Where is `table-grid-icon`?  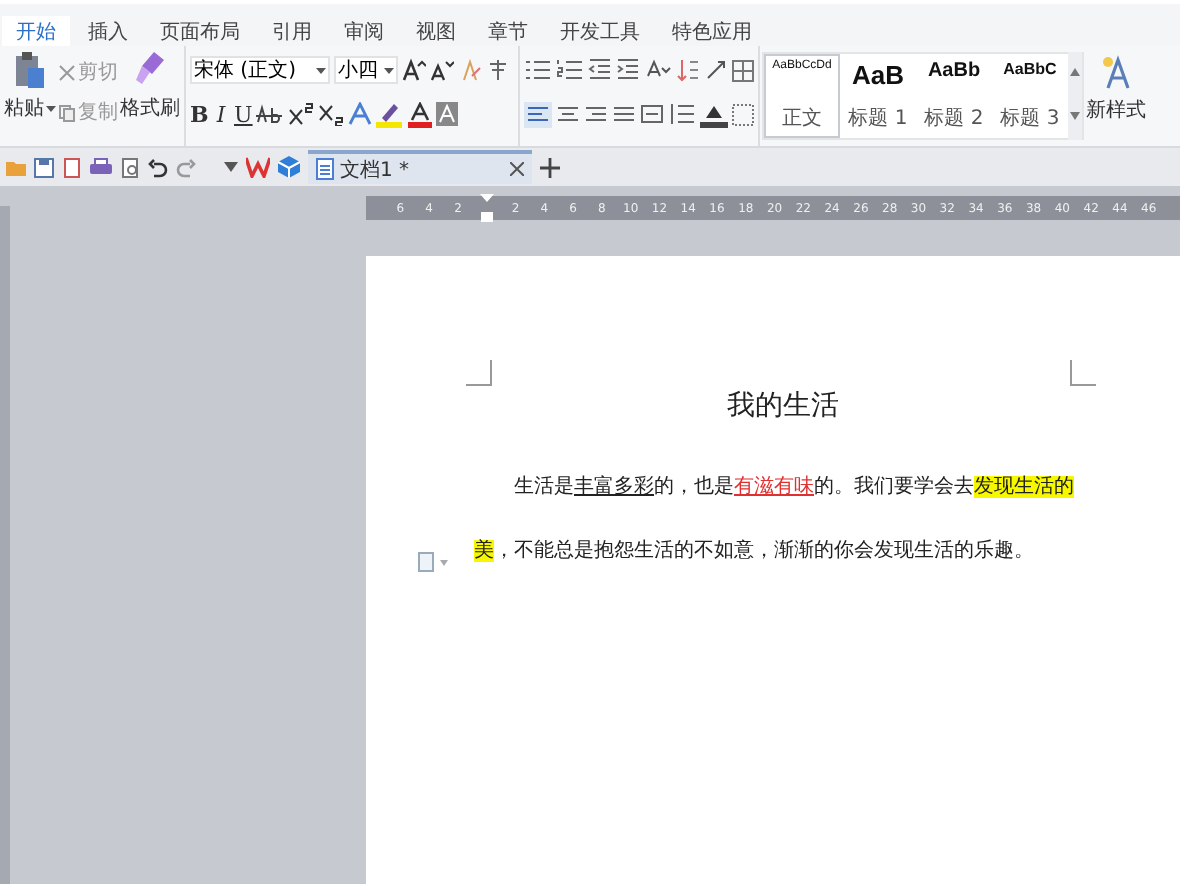 table-grid-icon is located at coordinates (743, 70).